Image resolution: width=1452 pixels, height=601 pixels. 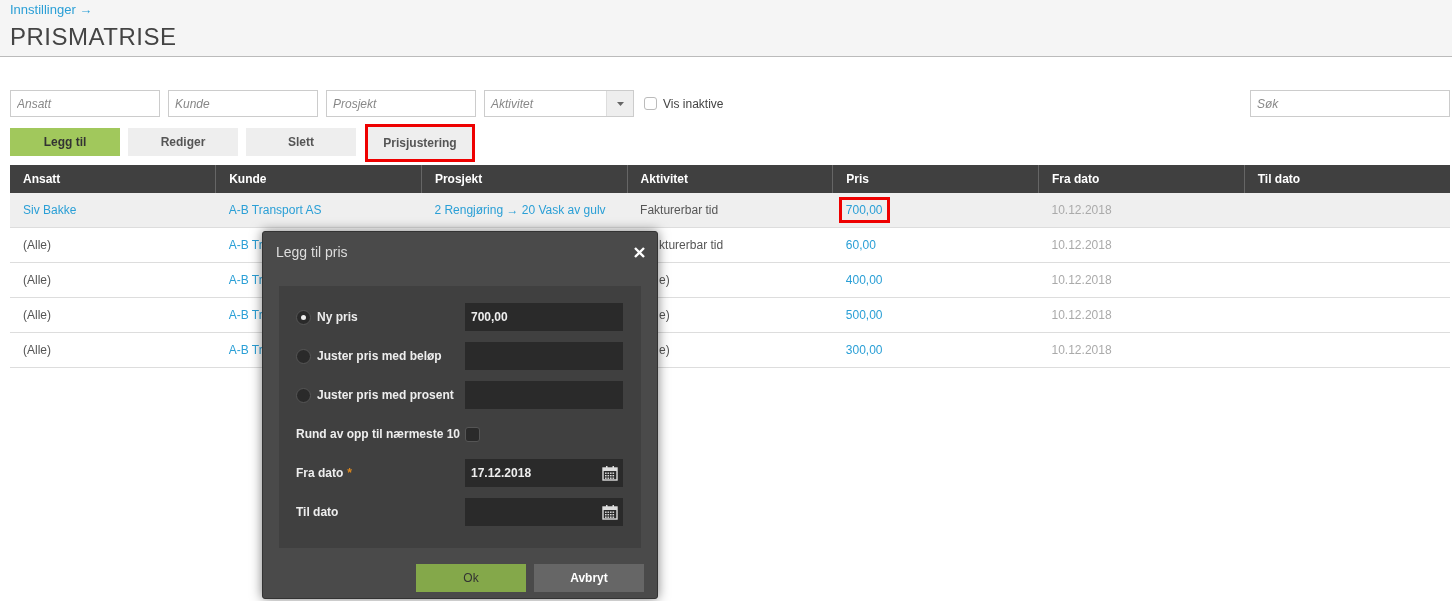 I want to click on table-cell: A-B Transport AS, so click(x=275, y=210).